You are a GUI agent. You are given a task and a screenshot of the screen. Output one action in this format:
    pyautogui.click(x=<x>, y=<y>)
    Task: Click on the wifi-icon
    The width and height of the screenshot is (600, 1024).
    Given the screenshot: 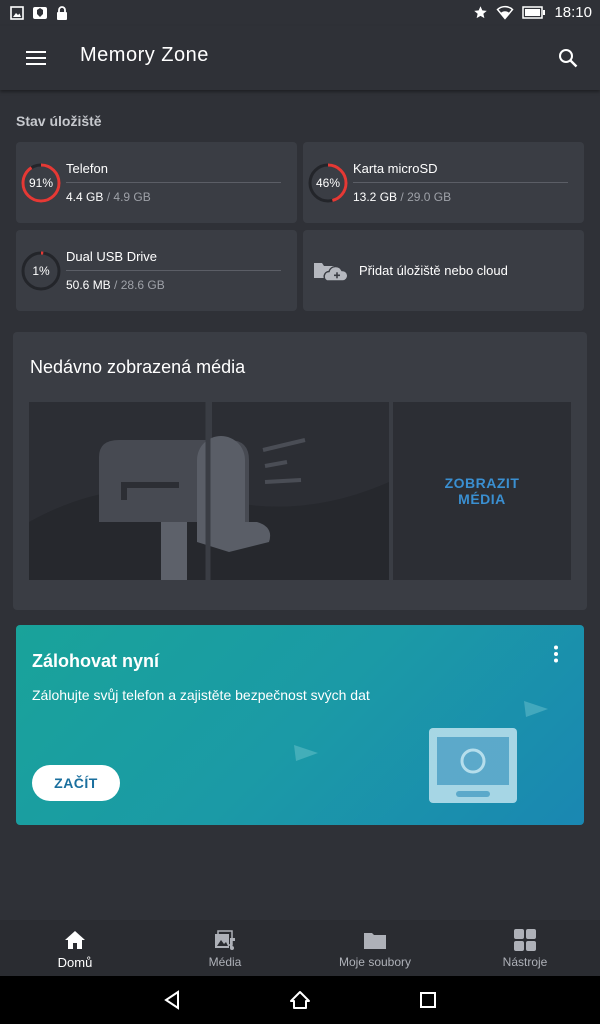 What is the action you would take?
    pyautogui.click(x=505, y=12)
    